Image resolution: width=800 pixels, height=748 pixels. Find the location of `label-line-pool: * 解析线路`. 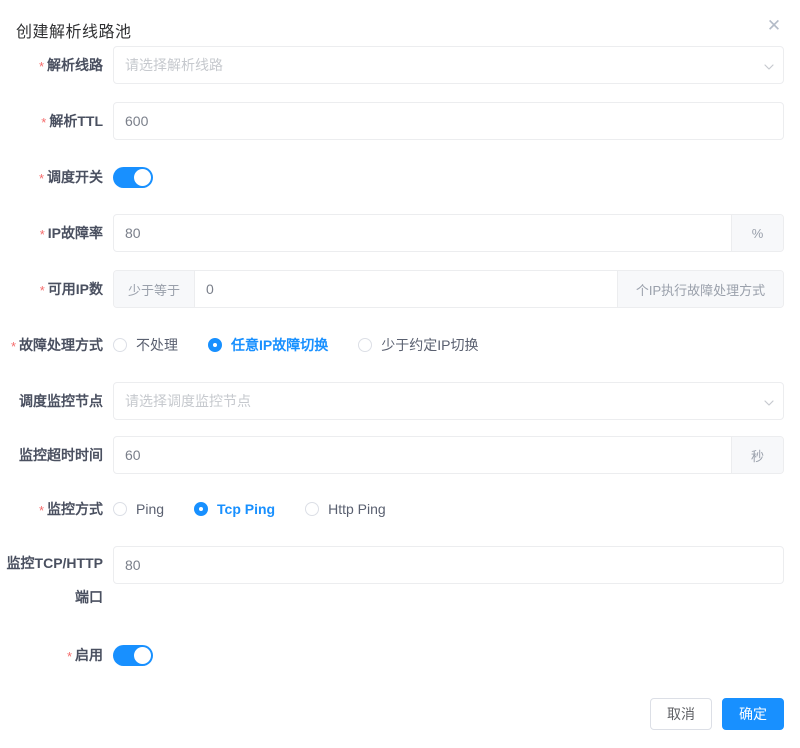

label-line-pool: * 解析线路 is located at coordinates (70, 65).